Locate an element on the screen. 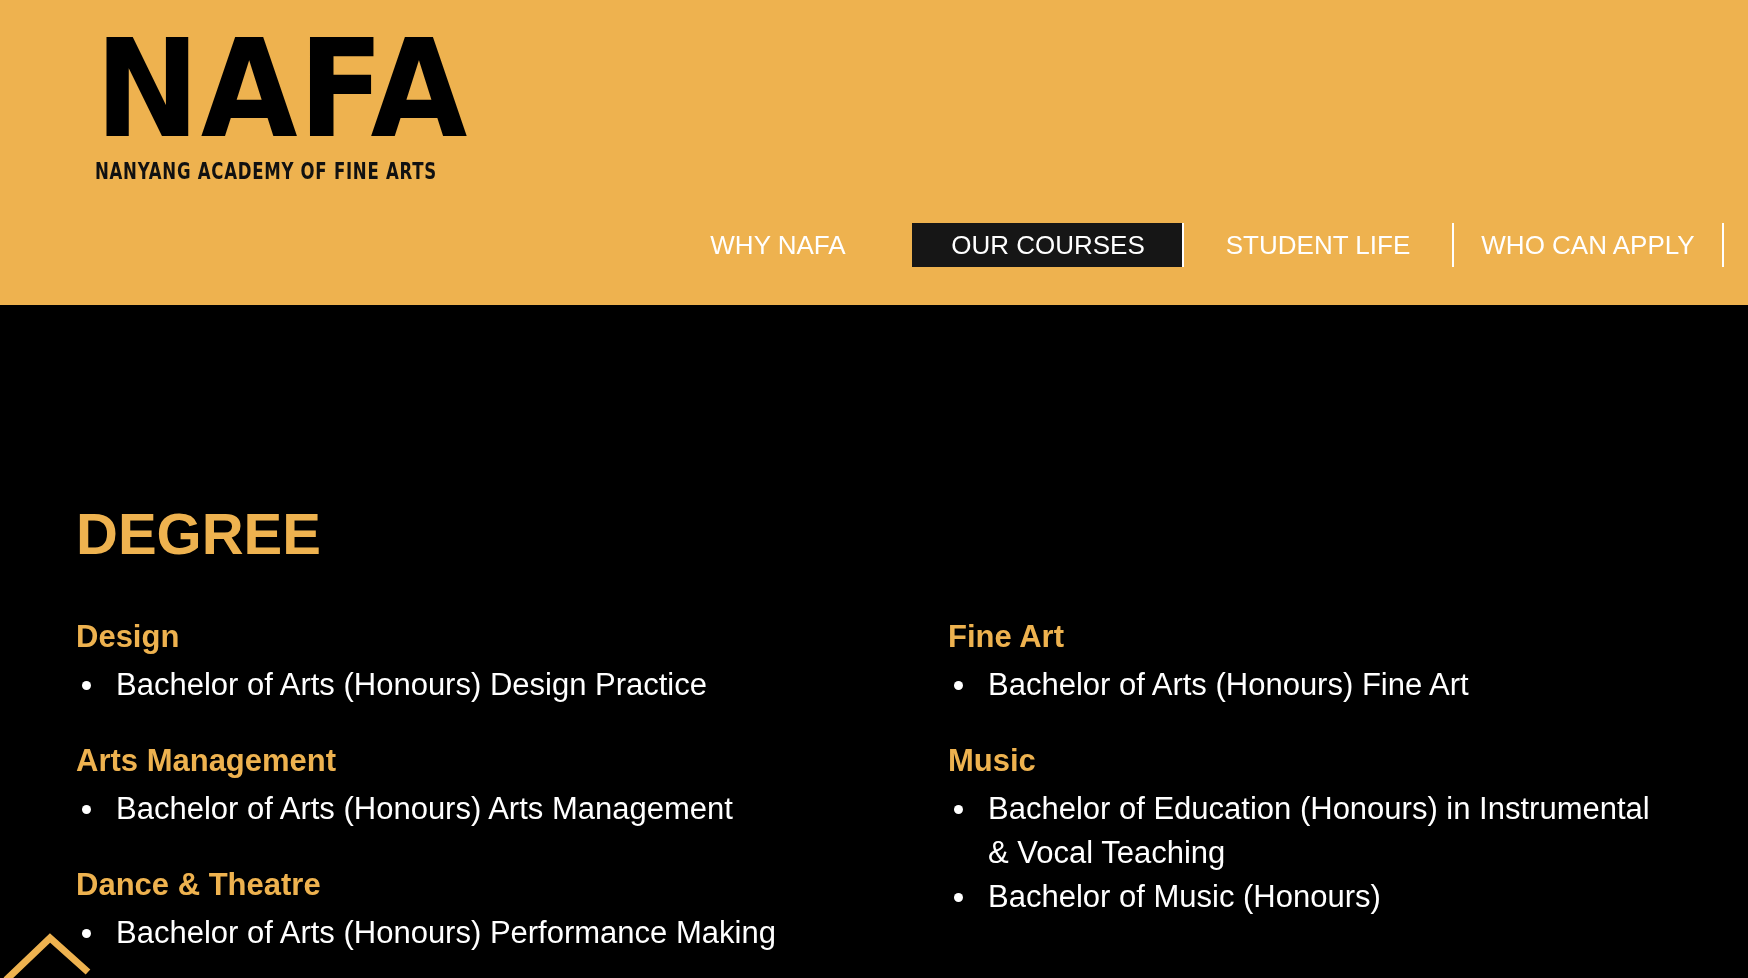 Image resolution: width=1748 pixels, height=978 pixels. category-heading: Arts Management is located at coordinates (207, 761).